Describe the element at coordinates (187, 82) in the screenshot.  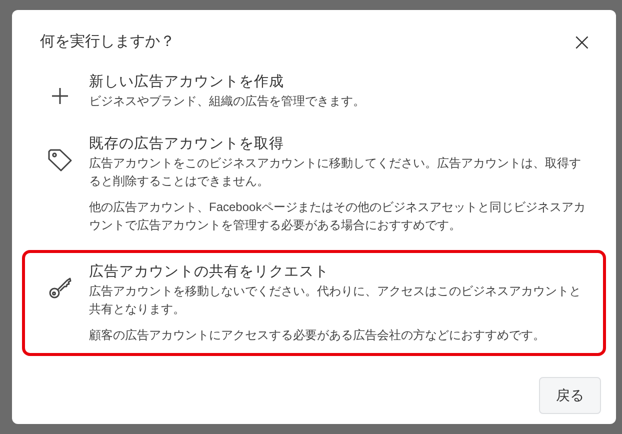
I see `option-title: 新しい広告アカウントを作成` at that location.